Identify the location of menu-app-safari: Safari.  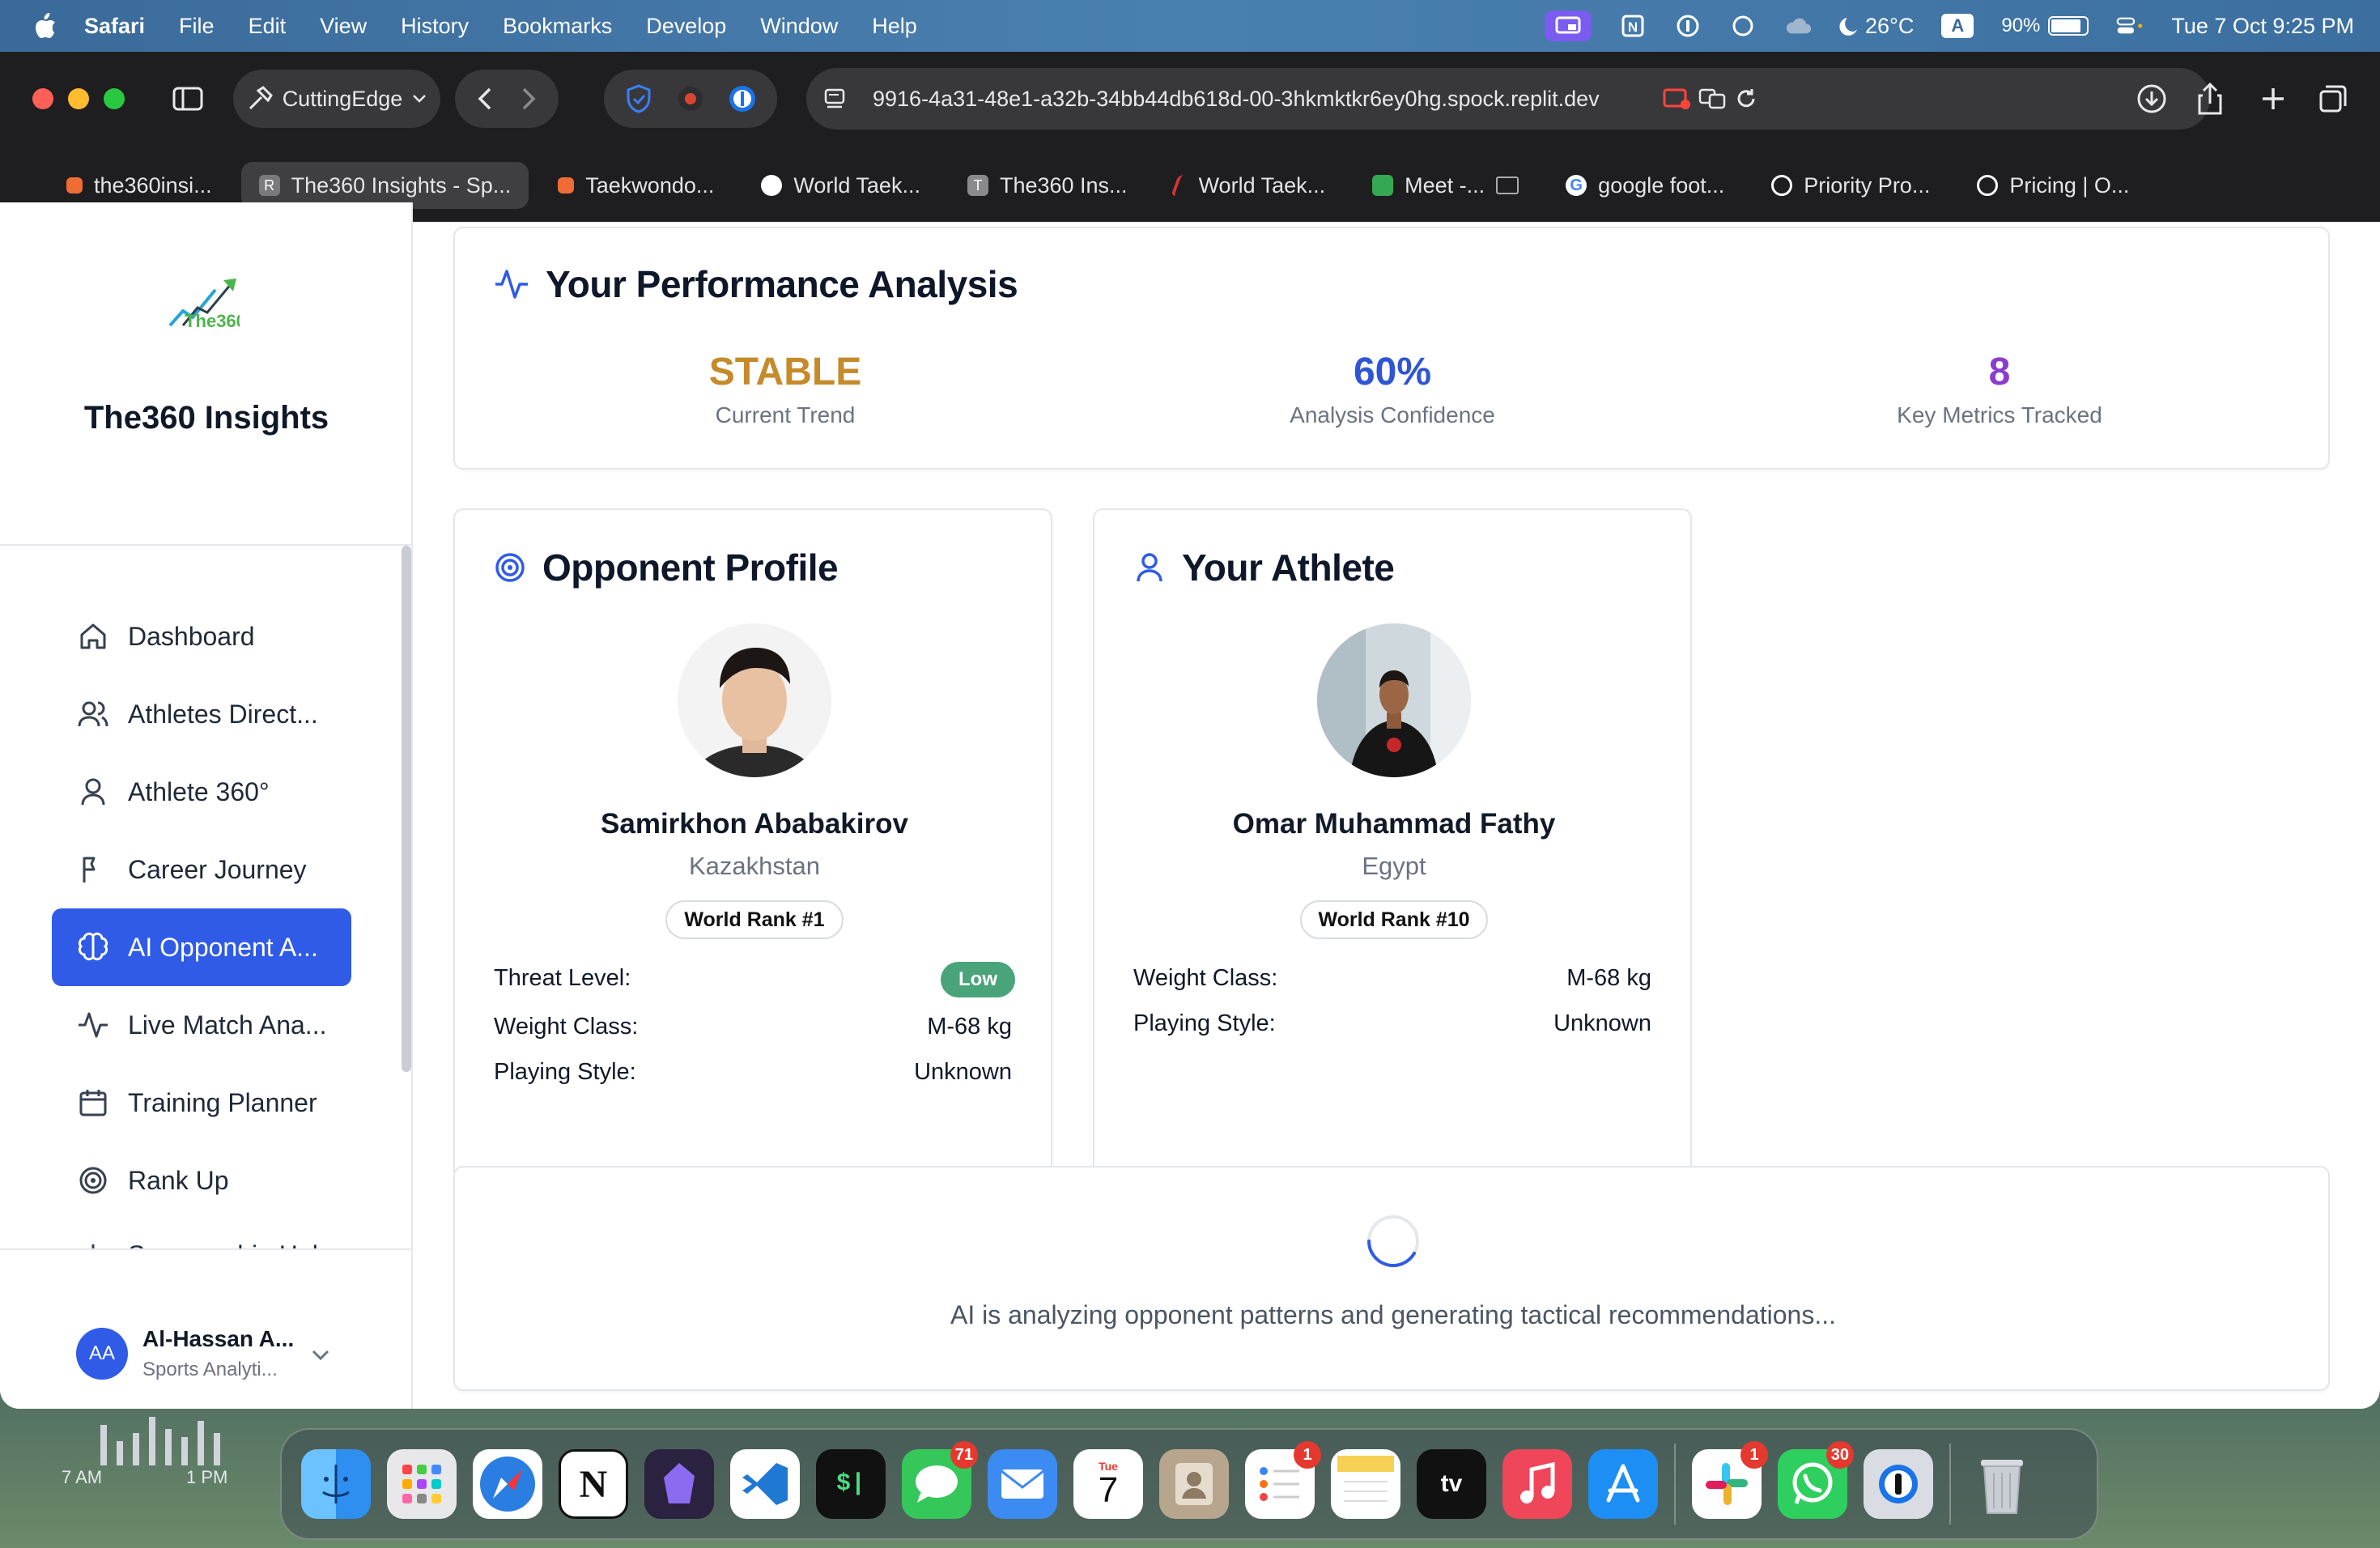
(114, 27).